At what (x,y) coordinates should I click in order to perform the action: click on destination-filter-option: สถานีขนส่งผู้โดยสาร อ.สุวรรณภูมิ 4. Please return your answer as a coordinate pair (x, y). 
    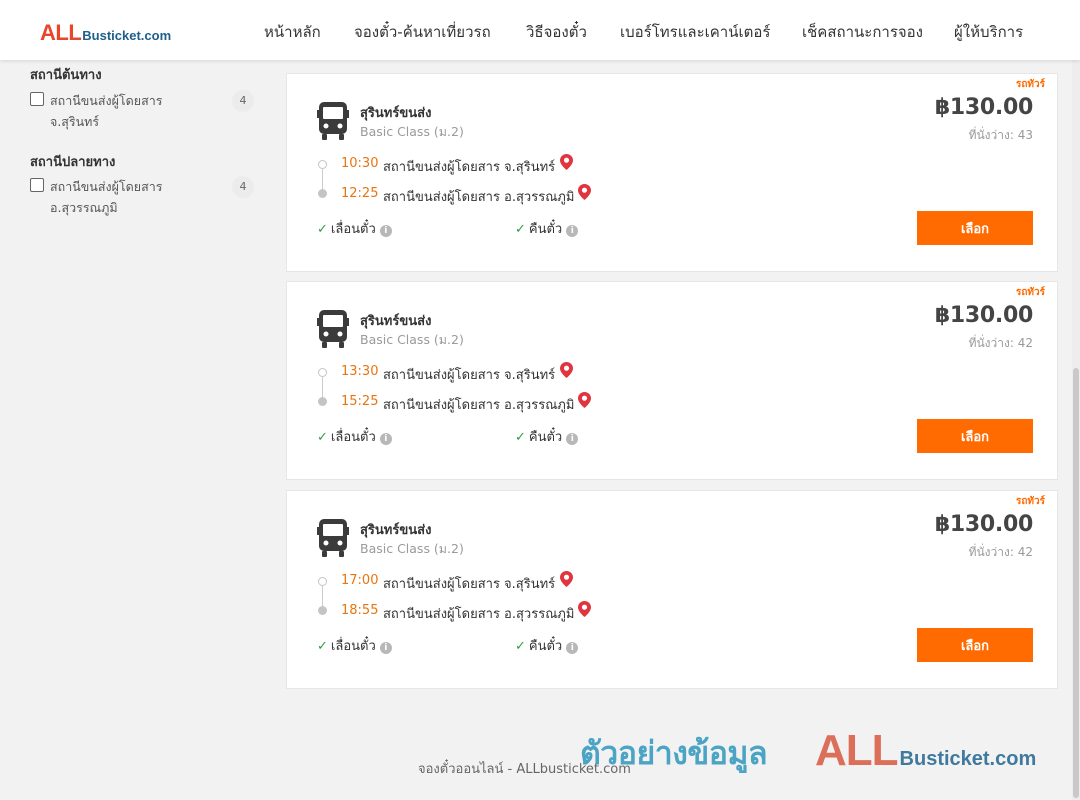
    Looking at the image, I should click on (142, 198).